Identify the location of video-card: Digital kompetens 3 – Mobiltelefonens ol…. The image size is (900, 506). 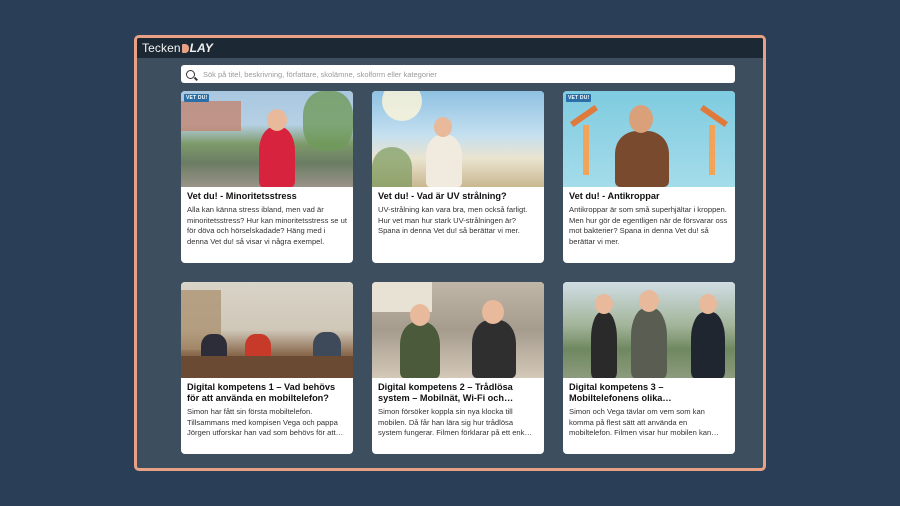
(649, 368).